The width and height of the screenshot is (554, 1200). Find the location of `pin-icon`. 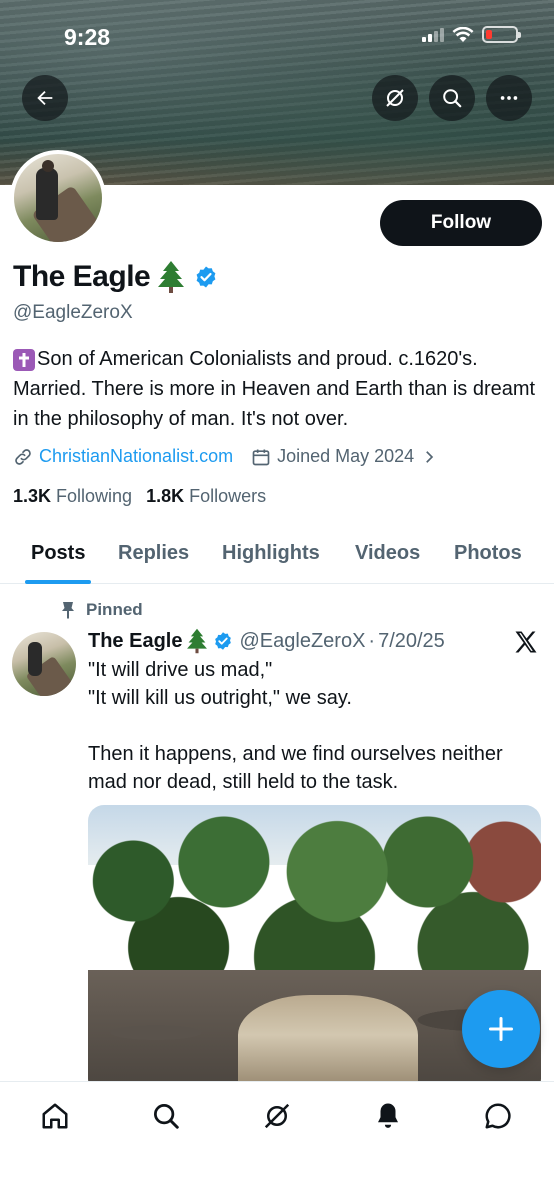

pin-icon is located at coordinates (68, 610).